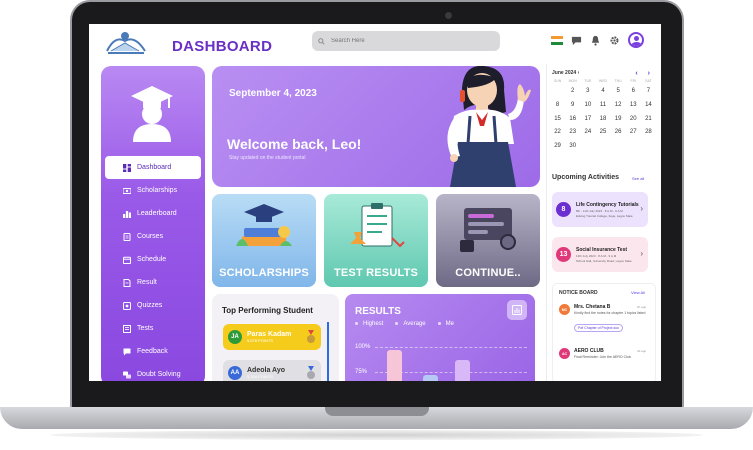  What do you see at coordinates (618, 92) in the screenshot?
I see `calendar-day: 5` at bounding box center [618, 92].